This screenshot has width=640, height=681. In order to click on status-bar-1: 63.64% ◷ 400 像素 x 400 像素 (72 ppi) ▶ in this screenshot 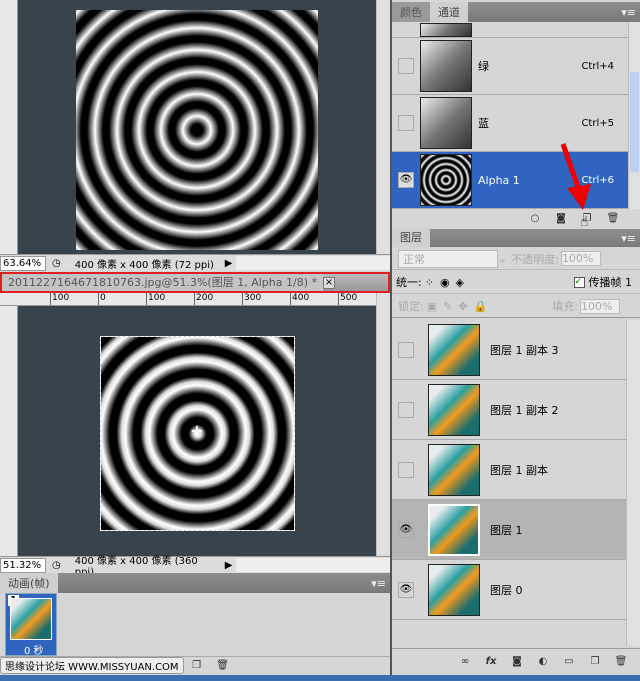, I will do `click(195, 262)`.